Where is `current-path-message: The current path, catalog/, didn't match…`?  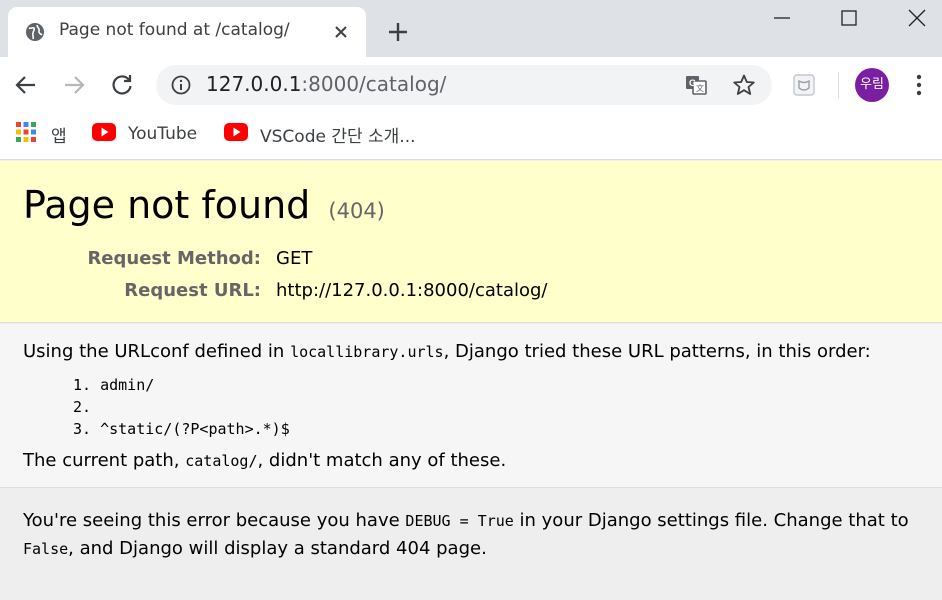 current-path-message: The current path, catalog/, didn't match… is located at coordinates (264, 460).